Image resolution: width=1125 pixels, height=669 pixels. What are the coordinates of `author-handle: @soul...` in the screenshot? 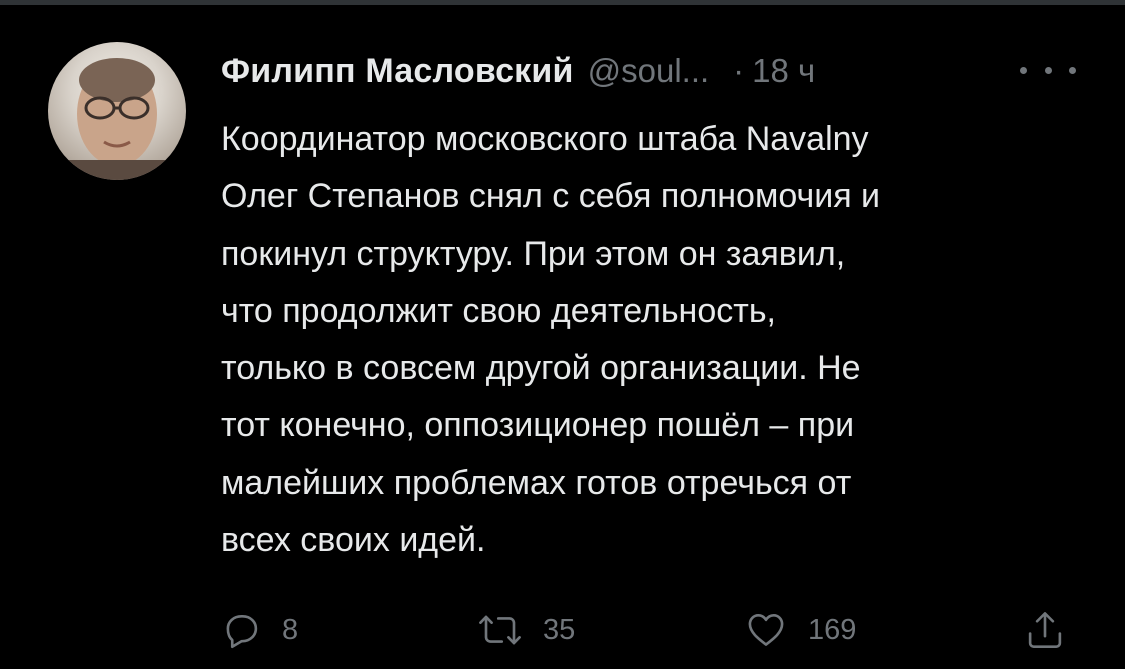 It's located at (649, 71).